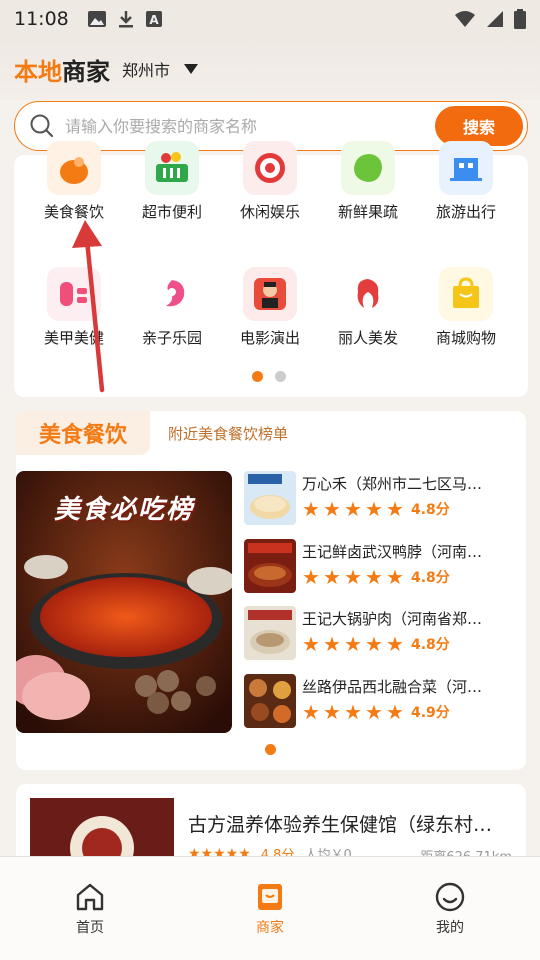  I want to click on category-movies: 电影演出, so click(270, 307).